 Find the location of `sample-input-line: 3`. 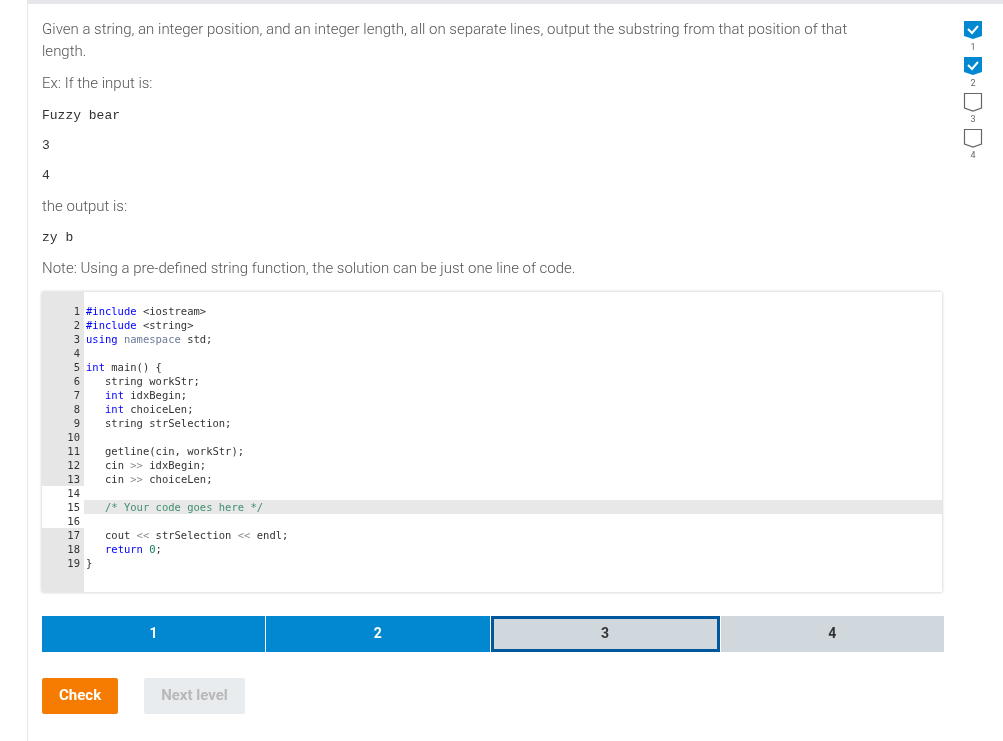

sample-input-line: 3 is located at coordinates (46, 145).